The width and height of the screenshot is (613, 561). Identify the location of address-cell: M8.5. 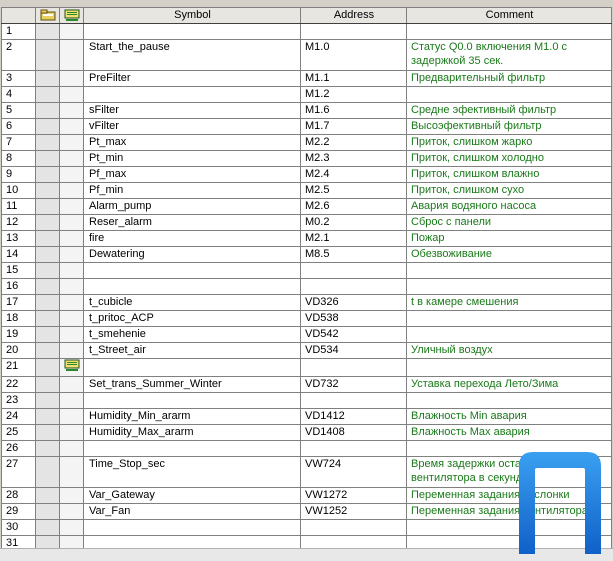
(353, 254).